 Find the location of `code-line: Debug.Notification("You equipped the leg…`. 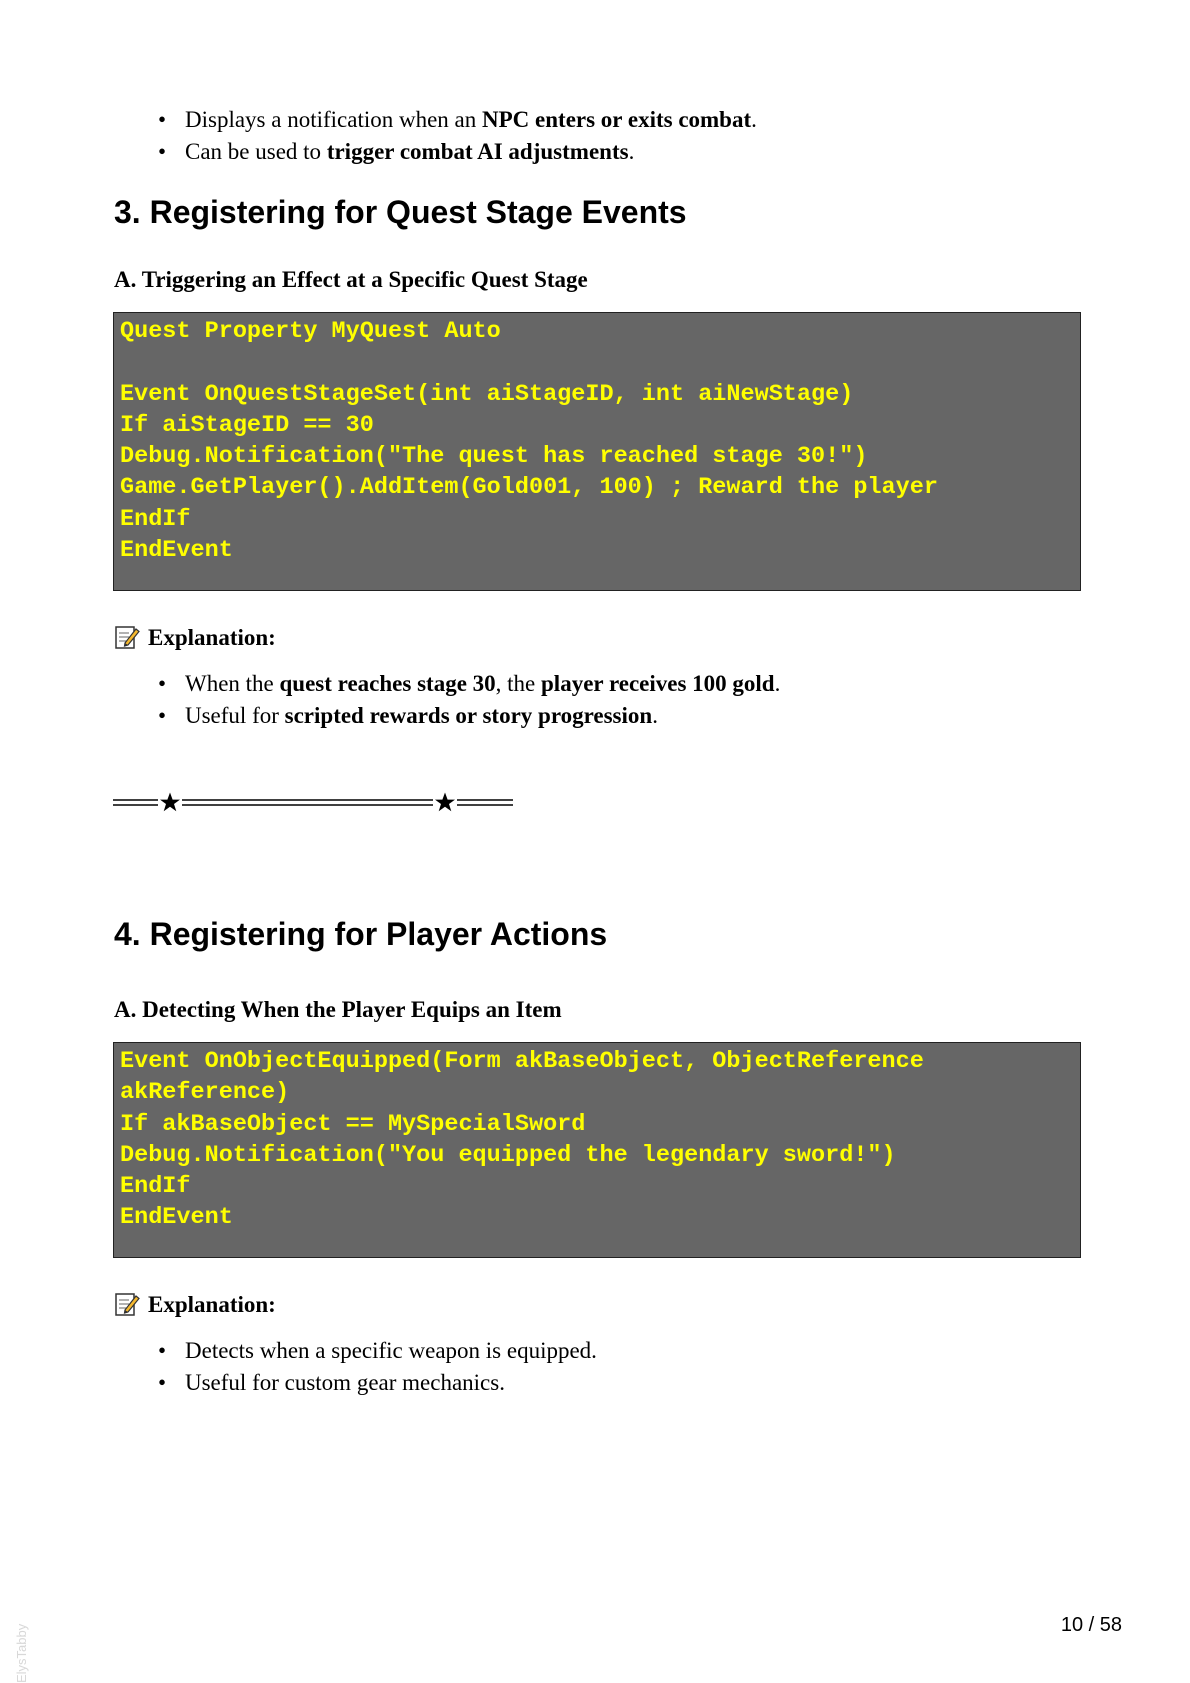

code-line: Debug.Notification("You equipped the leg… is located at coordinates (508, 1155).